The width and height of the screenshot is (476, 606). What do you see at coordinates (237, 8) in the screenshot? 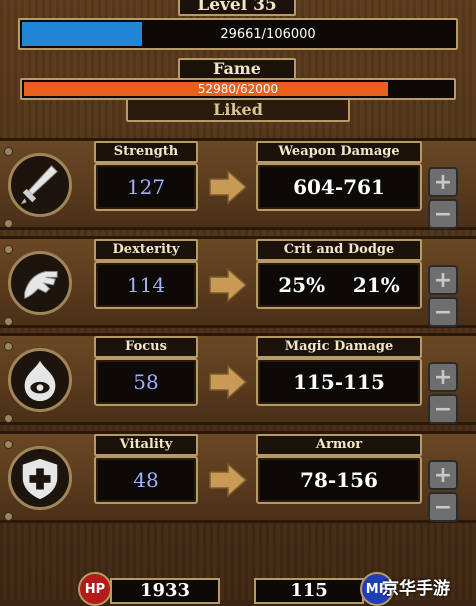
I see `level-title: Level 35` at bounding box center [237, 8].